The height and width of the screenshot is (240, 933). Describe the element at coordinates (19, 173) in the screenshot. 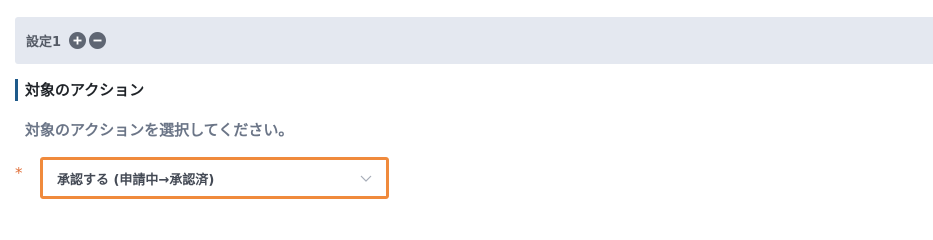

I see `required-mark: *` at that location.